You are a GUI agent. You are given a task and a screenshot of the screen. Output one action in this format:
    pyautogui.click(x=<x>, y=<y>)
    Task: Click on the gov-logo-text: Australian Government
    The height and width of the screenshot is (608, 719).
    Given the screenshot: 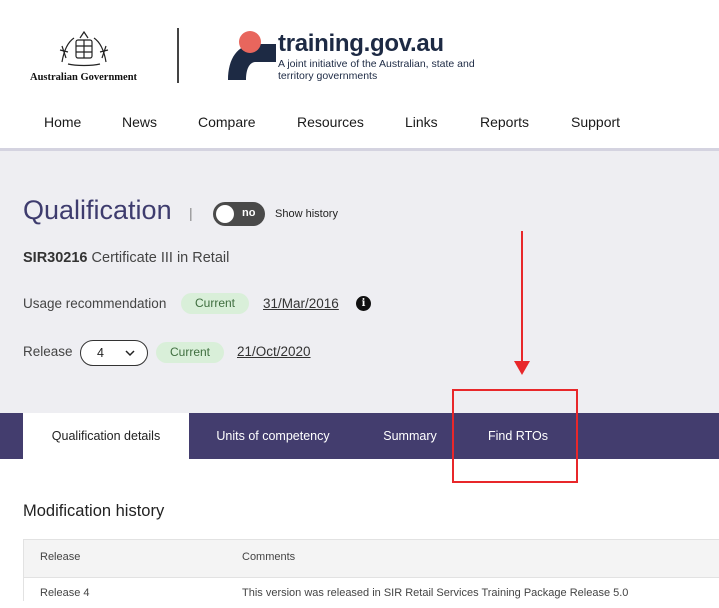 What is the action you would take?
    pyautogui.click(x=84, y=77)
    